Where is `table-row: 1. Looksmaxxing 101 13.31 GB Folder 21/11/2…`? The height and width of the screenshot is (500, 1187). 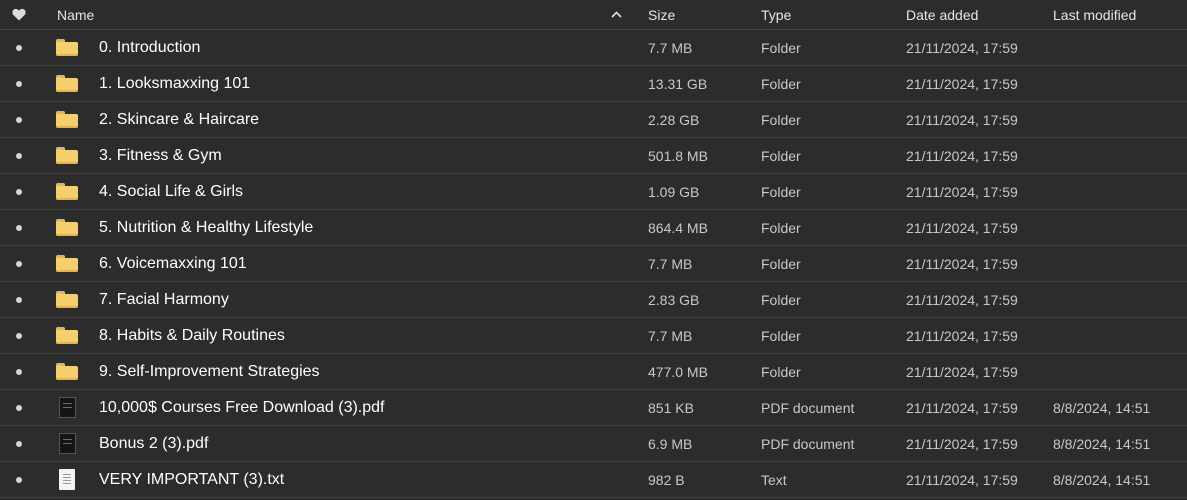 table-row: 1. Looksmaxxing 101 13.31 GB Folder 21/11/2… is located at coordinates (593, 84).